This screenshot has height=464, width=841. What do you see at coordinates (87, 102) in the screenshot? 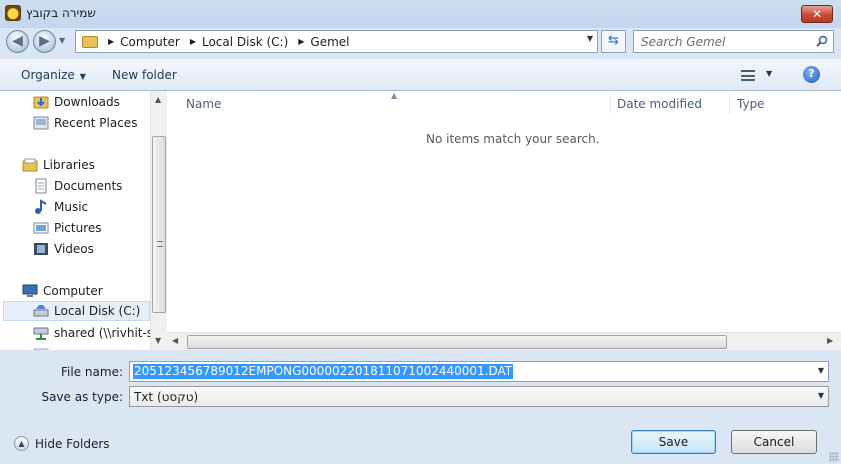
I see `nav-item-label: Downloads` at bounding box center [87, 102].